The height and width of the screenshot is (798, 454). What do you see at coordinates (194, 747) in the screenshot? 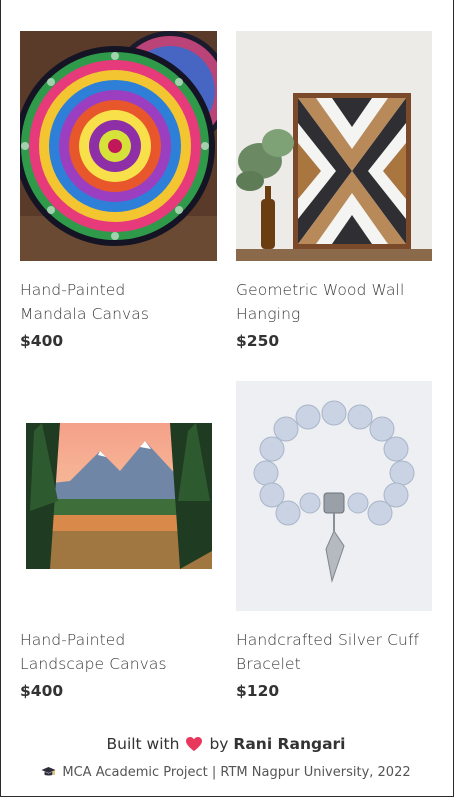
I see `heart-icon` at bounding box center [194, 747].